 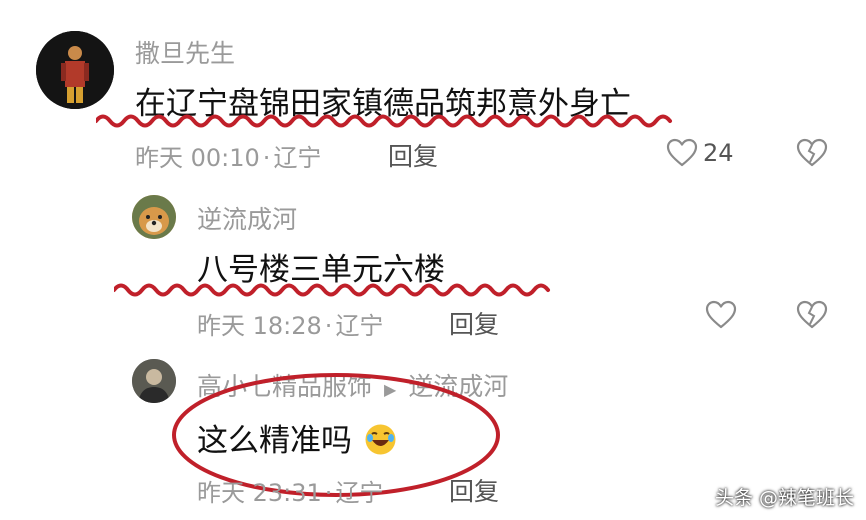 I want to click on comment-time: 昨天 23:31, so click(x=259, y=493).